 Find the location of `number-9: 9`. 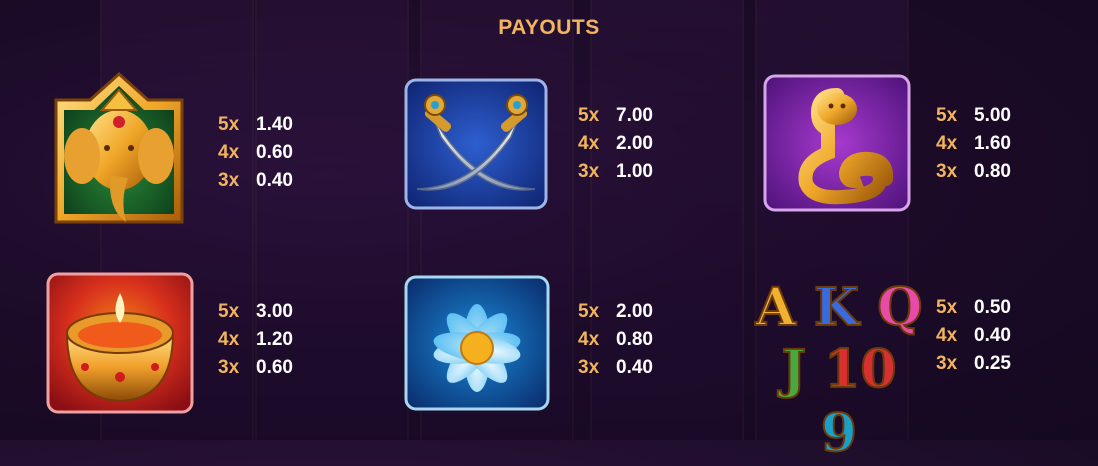

number-9: 9 is located at coordinates (839, 433).